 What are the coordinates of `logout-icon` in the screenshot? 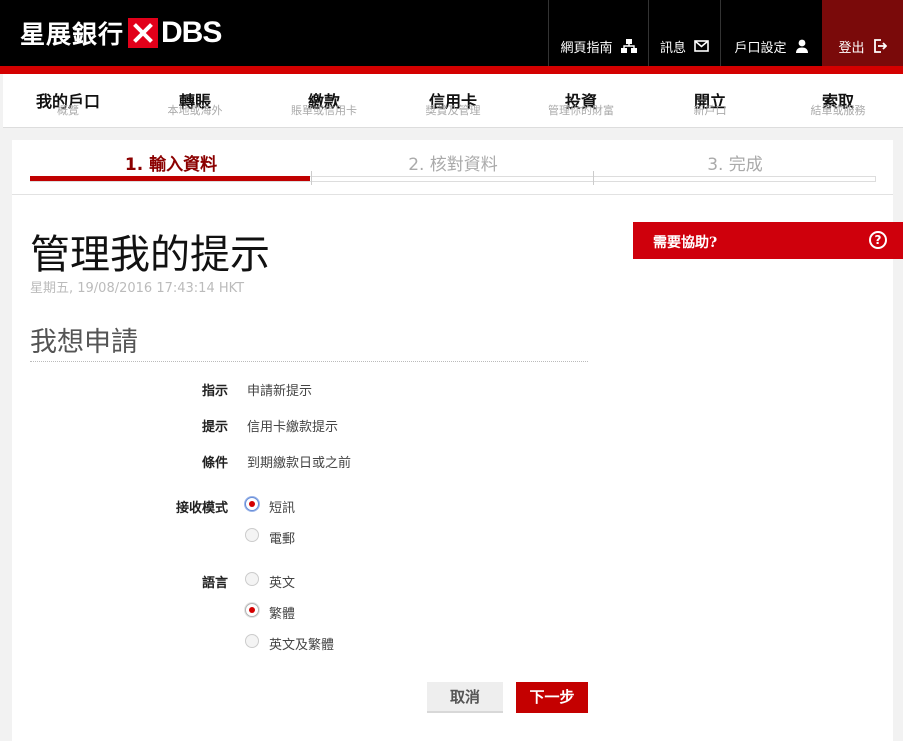 It's located at (880, 46).